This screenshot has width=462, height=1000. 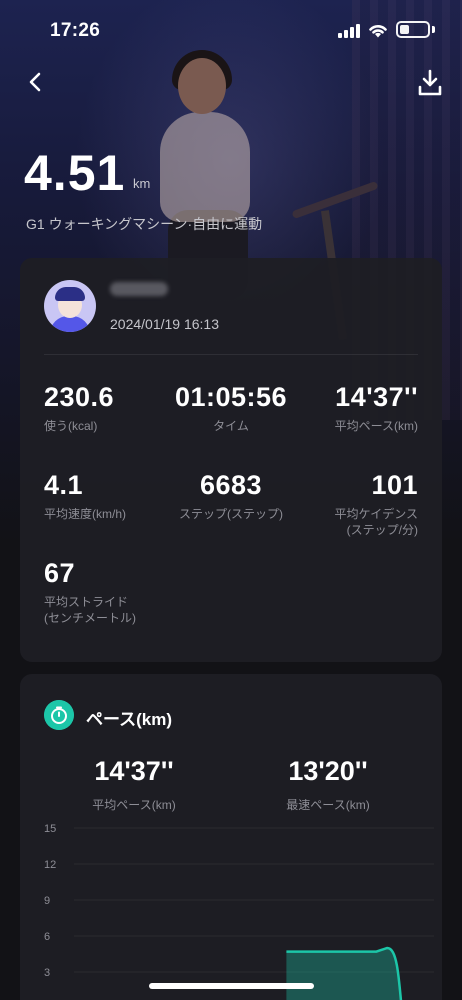 What do you see at coordinates (70, 306) in the screenshot?
I see `avatar` at bounding box center [70, 306].